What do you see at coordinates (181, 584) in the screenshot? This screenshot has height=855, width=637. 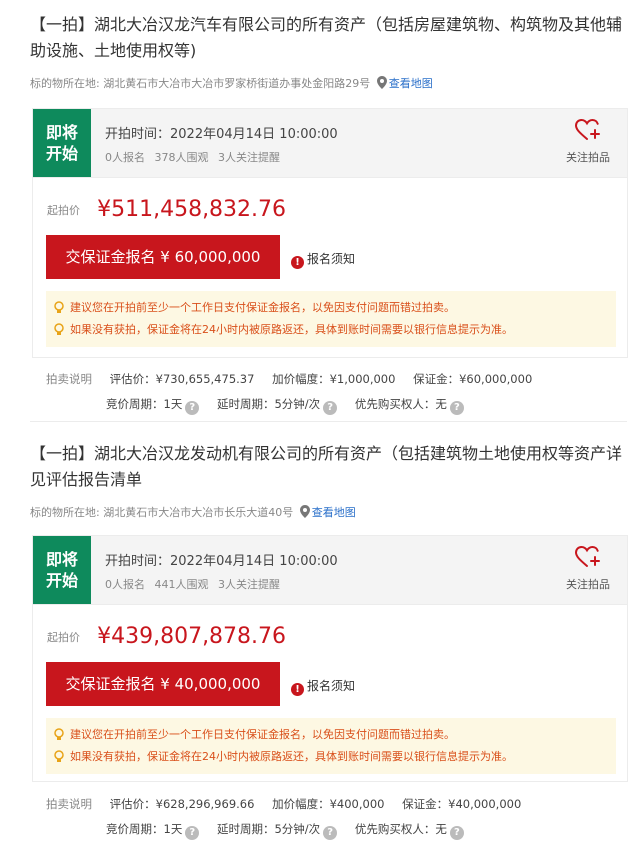 I see `view-count: 441人围观` at bounding box center [181, 584].